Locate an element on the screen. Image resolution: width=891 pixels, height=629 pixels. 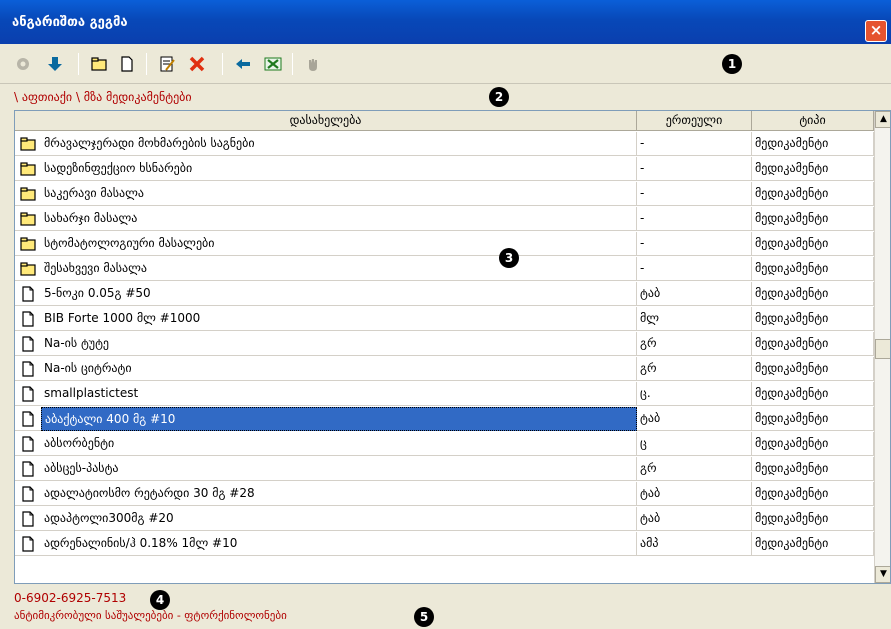
title-bar: ანგარიშთა გეგმა × is located at coordinates (445, 22).